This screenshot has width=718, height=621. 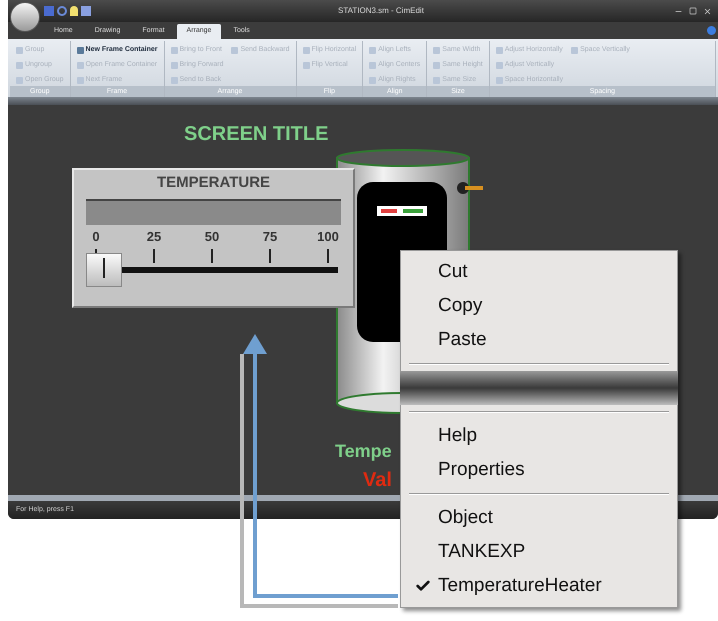 I want to click on tank-label: Tempe, so click(x=363, y=451).